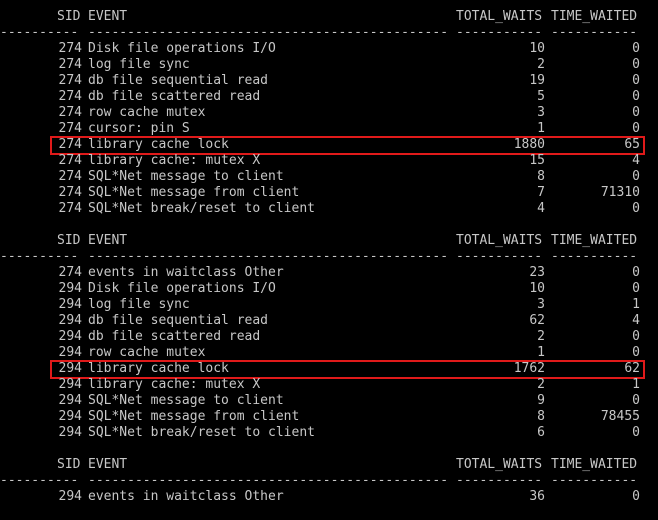  What do you see at coordinates (329, 113) in the screenshot?
I see `table-row: 274 row cache mutex 3 0` at bounding box center [329, 113].